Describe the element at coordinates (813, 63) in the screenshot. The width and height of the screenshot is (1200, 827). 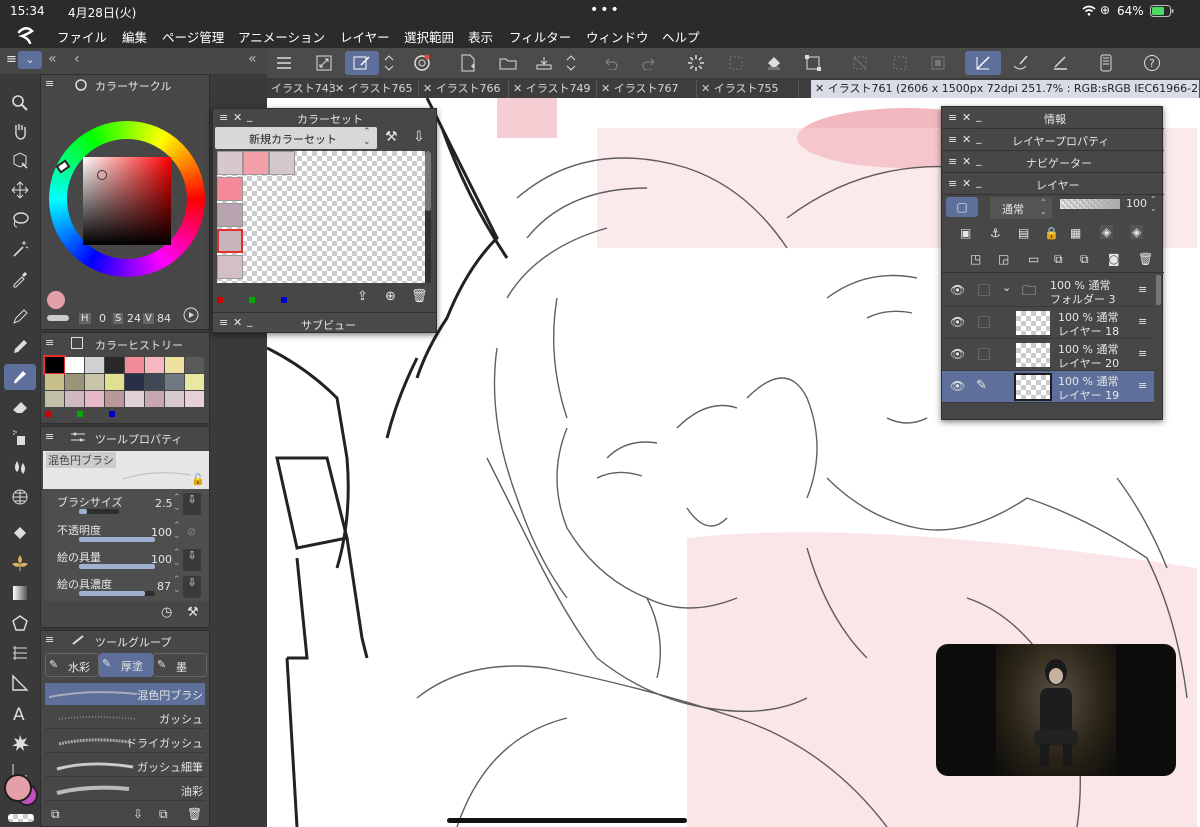
I see `transform-icon` at that location.